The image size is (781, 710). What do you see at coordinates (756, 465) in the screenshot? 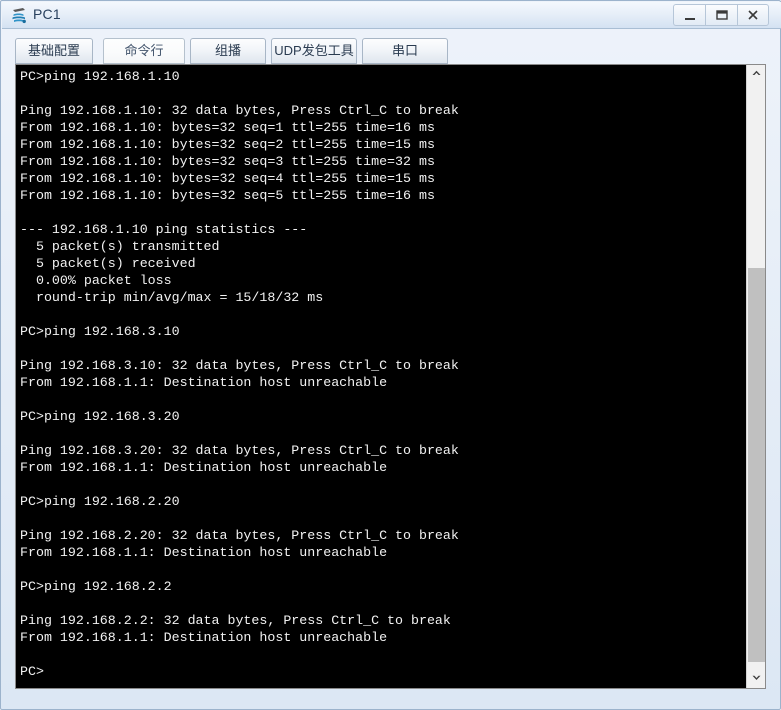
I see `scrollbar-thumb` at bounding box center [756, 465].